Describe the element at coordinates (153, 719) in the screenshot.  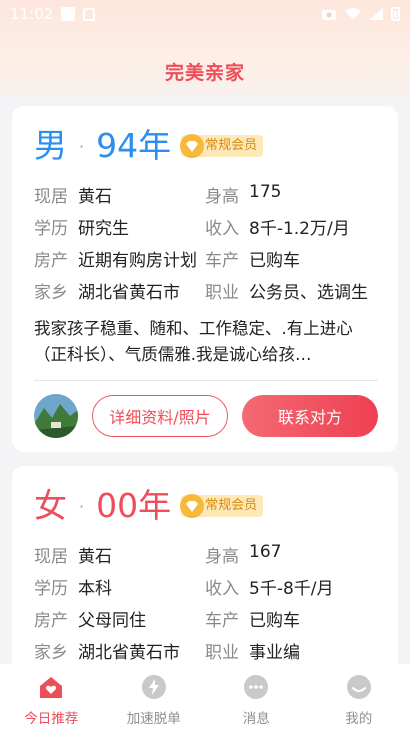
I see `tab-label: 加速脱单` at that location.